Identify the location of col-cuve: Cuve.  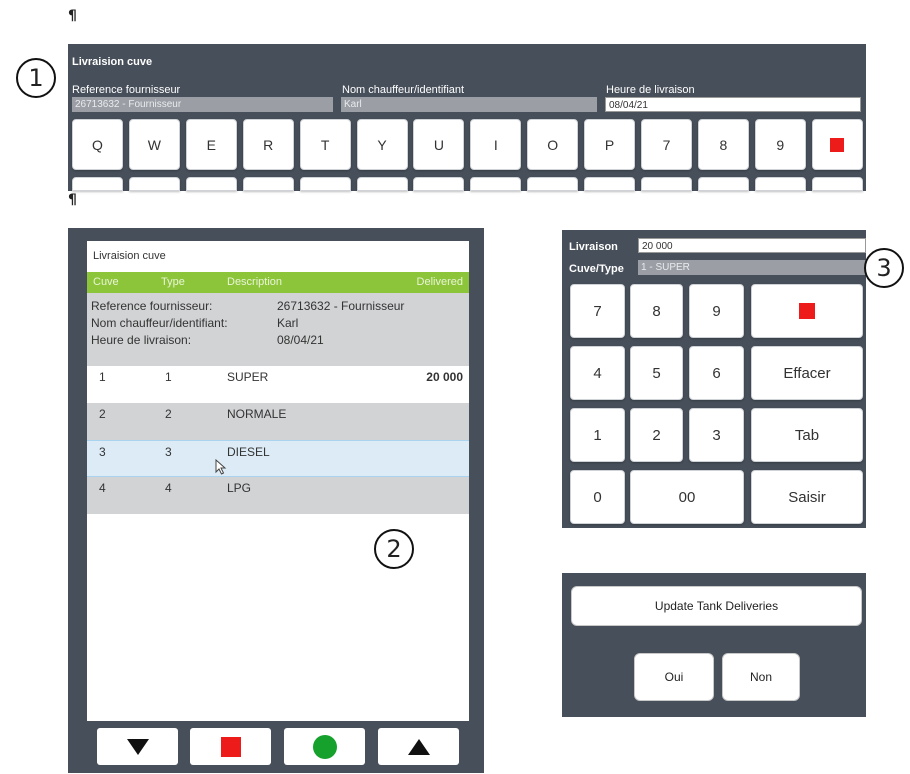
(106, 282).